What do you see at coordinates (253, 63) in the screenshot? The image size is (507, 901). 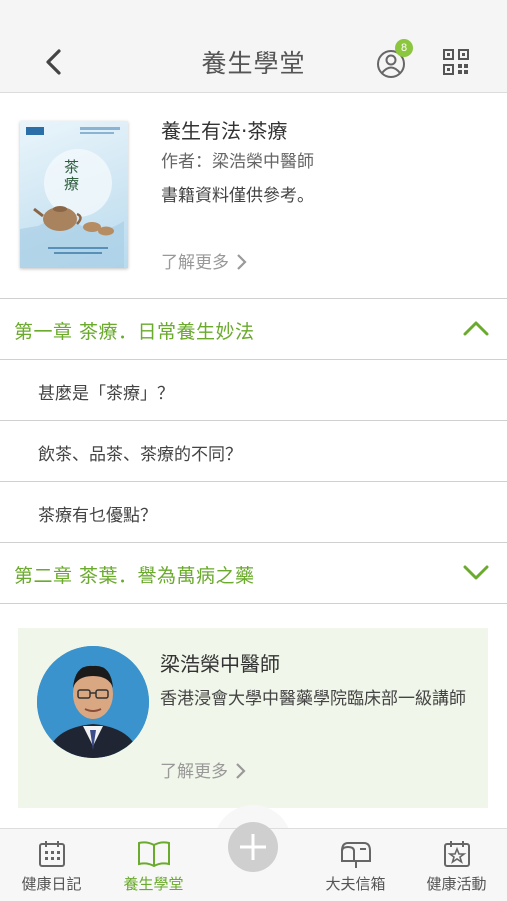 I see `page-title: 養生學堂` at bounding box center [253, 63].